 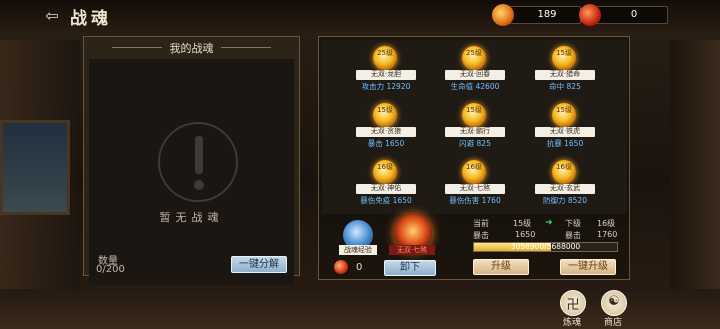 I want to click on refine-soul-button: 卍, so click(x=573, y=303).